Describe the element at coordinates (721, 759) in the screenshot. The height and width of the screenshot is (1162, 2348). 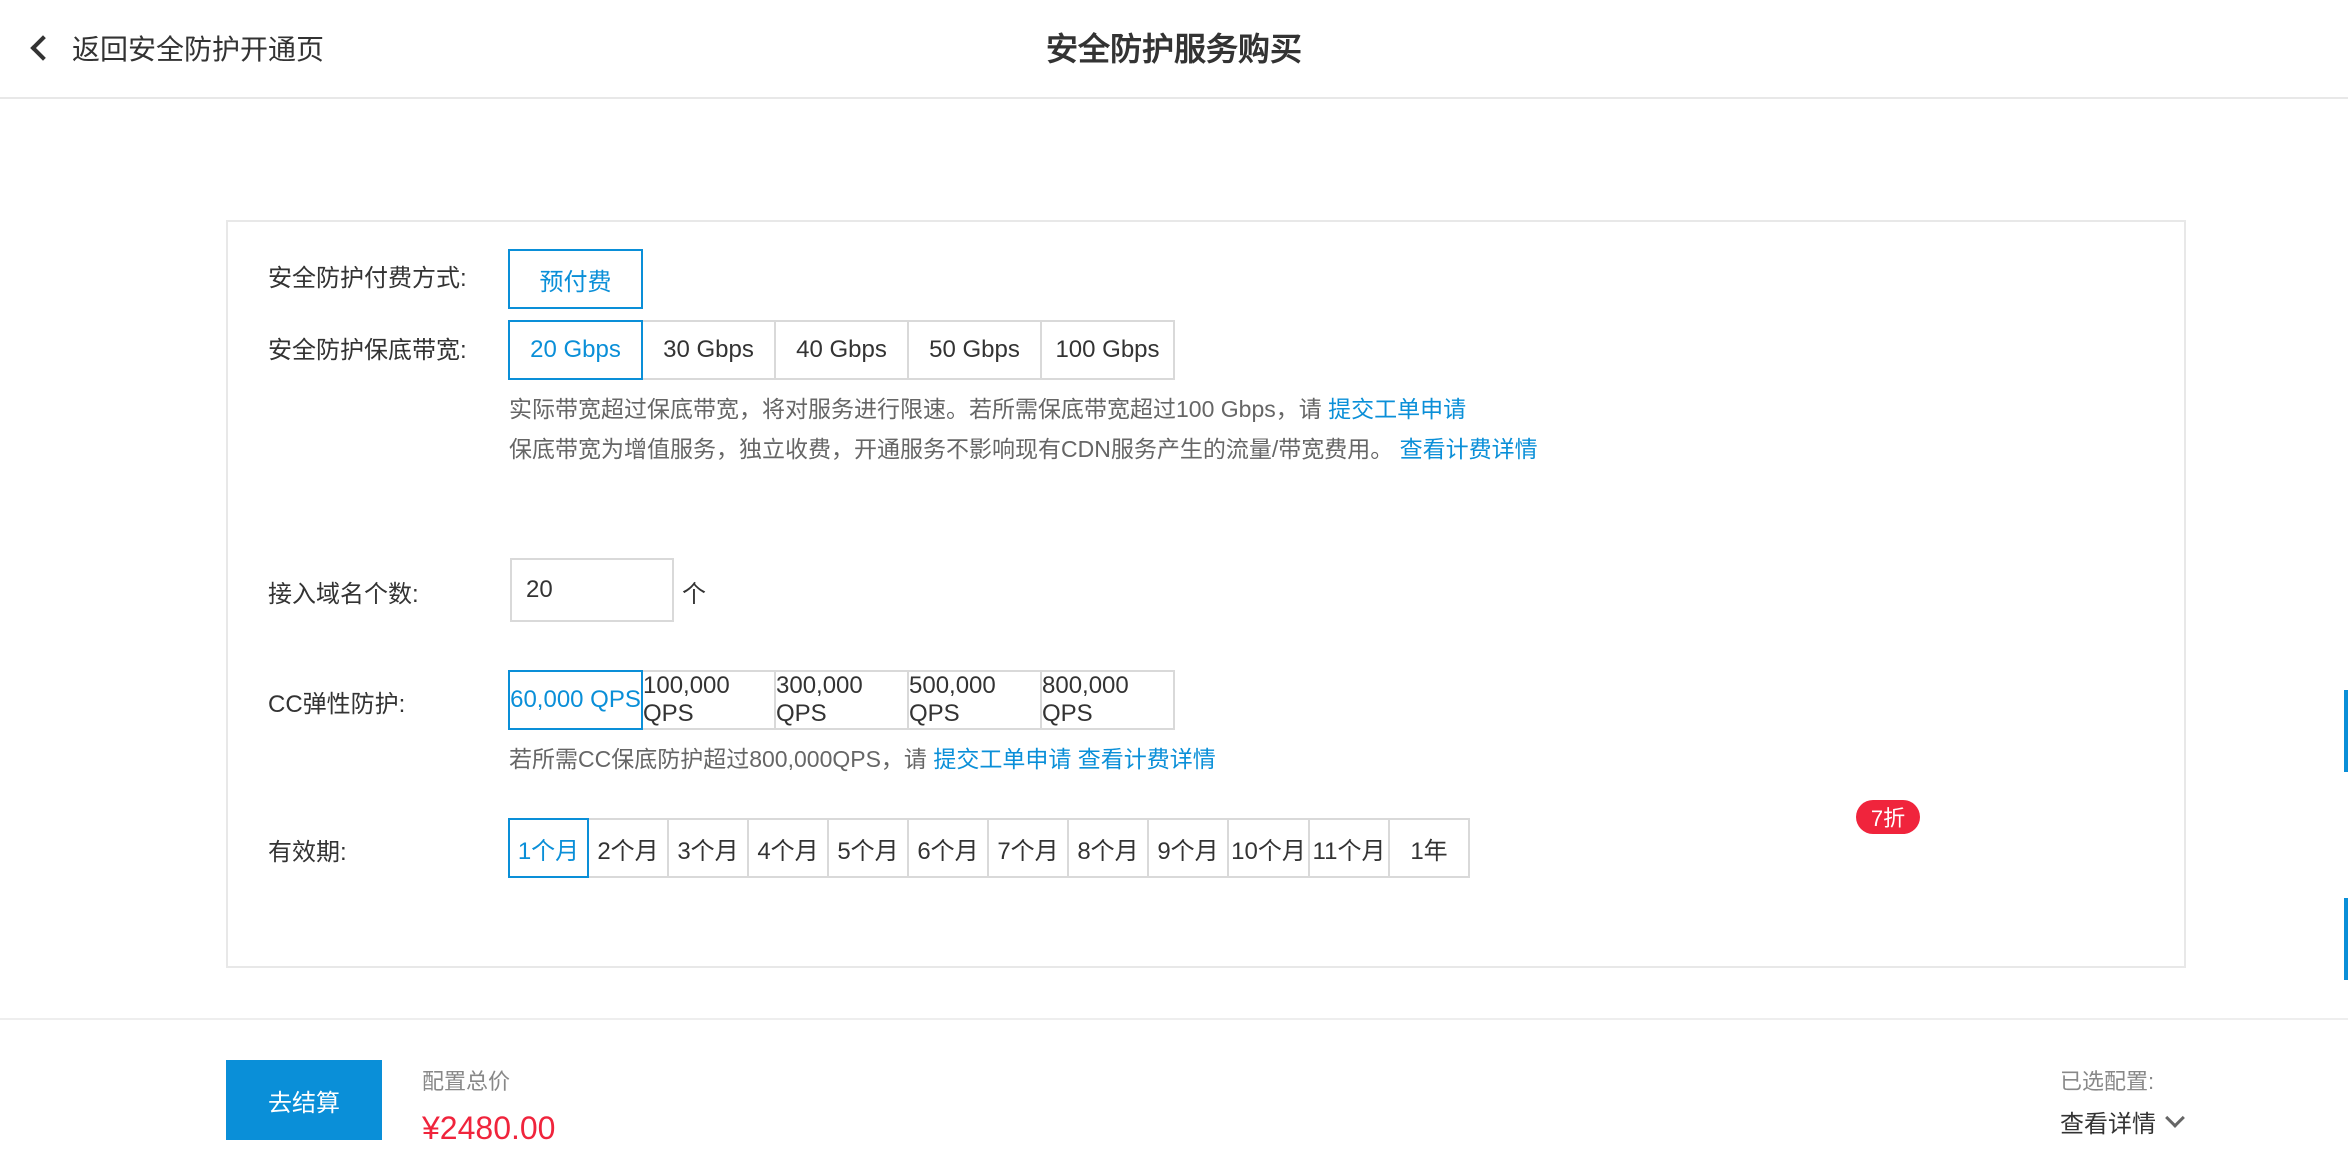
I see `cc-note-text: 若所需CC保底防护超过800,000QPS，请` at that location.